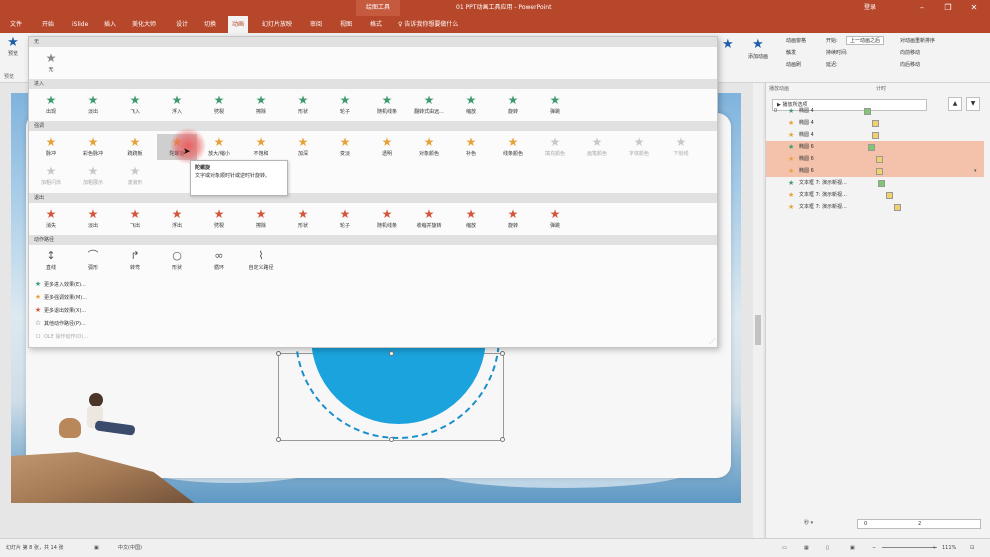 This screenshot has height=557, width=990. What do you see at coordinates (387, 147) in the screenshot?
I see `effect-item: ★ 透明` at bounding box center [387, 147].